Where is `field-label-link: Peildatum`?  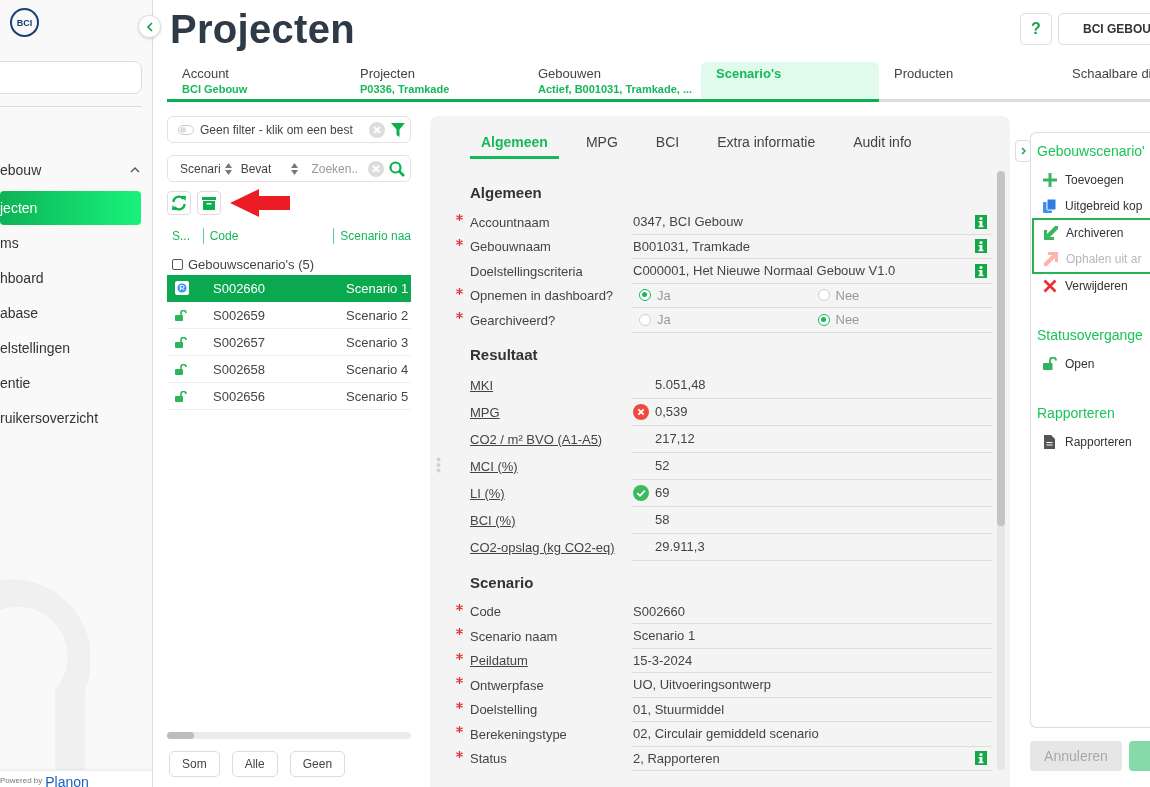
field-label-link: Peildatum is located at coordinates (499, 661).